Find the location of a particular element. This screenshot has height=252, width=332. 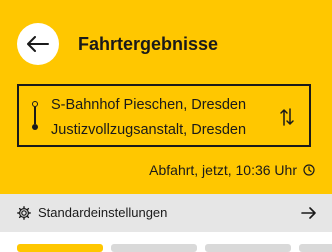

route-connector is located at coordinates (35, 115).